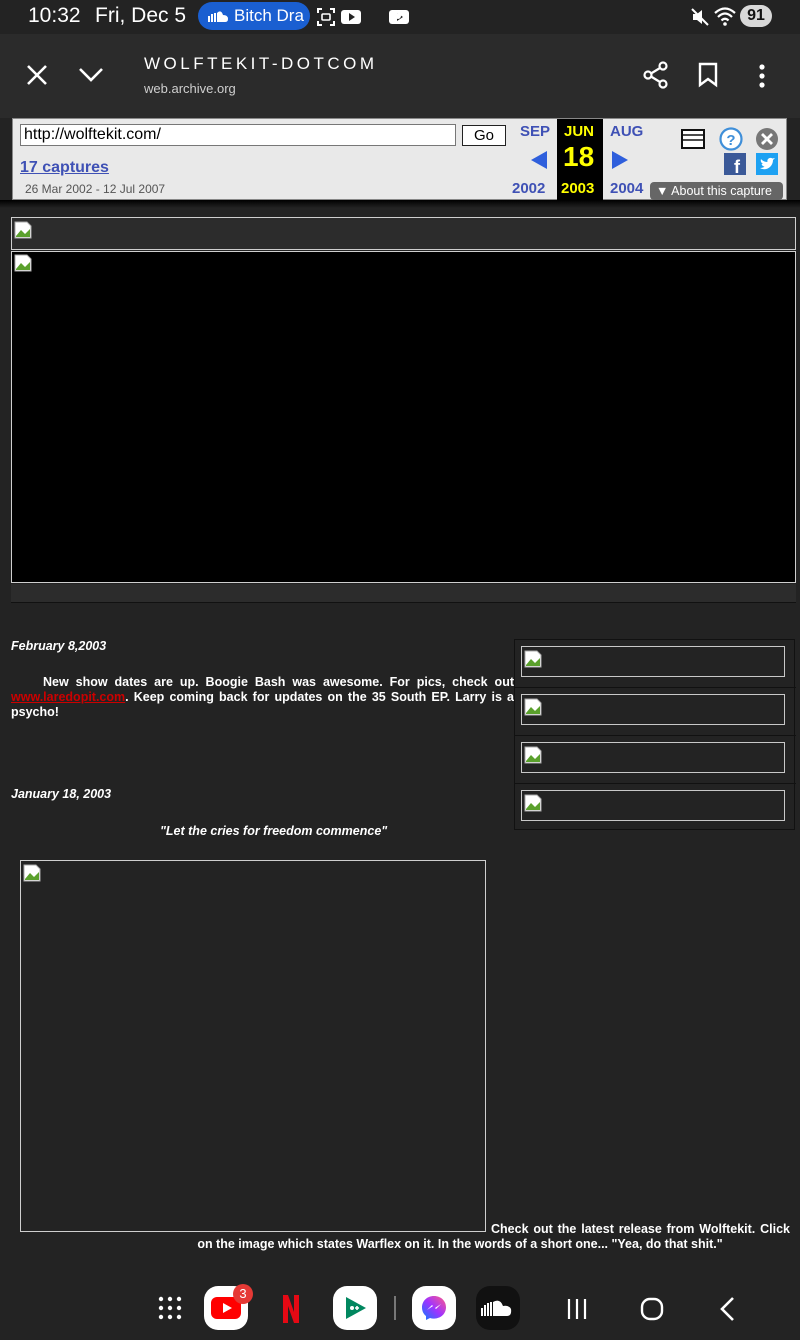 The height and width of the screenshot is (1340, 800). What do you see at coordinates (737, 166) in the screenshot?
I see `svg-text: f` at bounding box center [737, 166].